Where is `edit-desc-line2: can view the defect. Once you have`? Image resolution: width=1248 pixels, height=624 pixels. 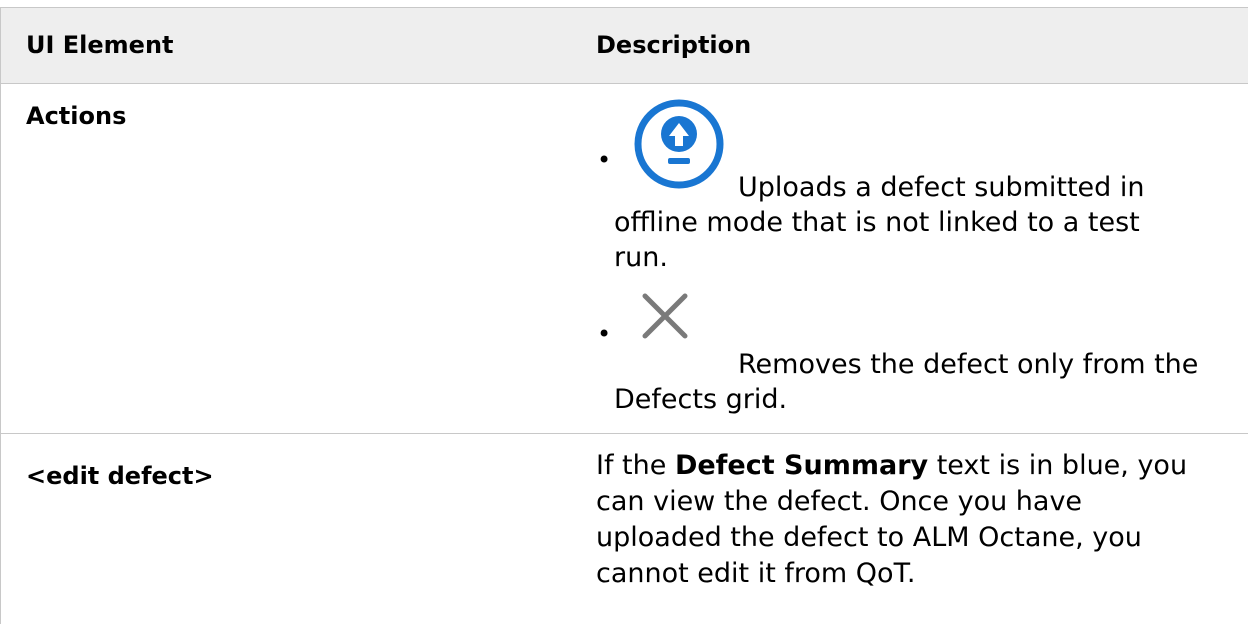
edit-desc-line2: can view the defect. Once you have is located at coordinates (839, 501).